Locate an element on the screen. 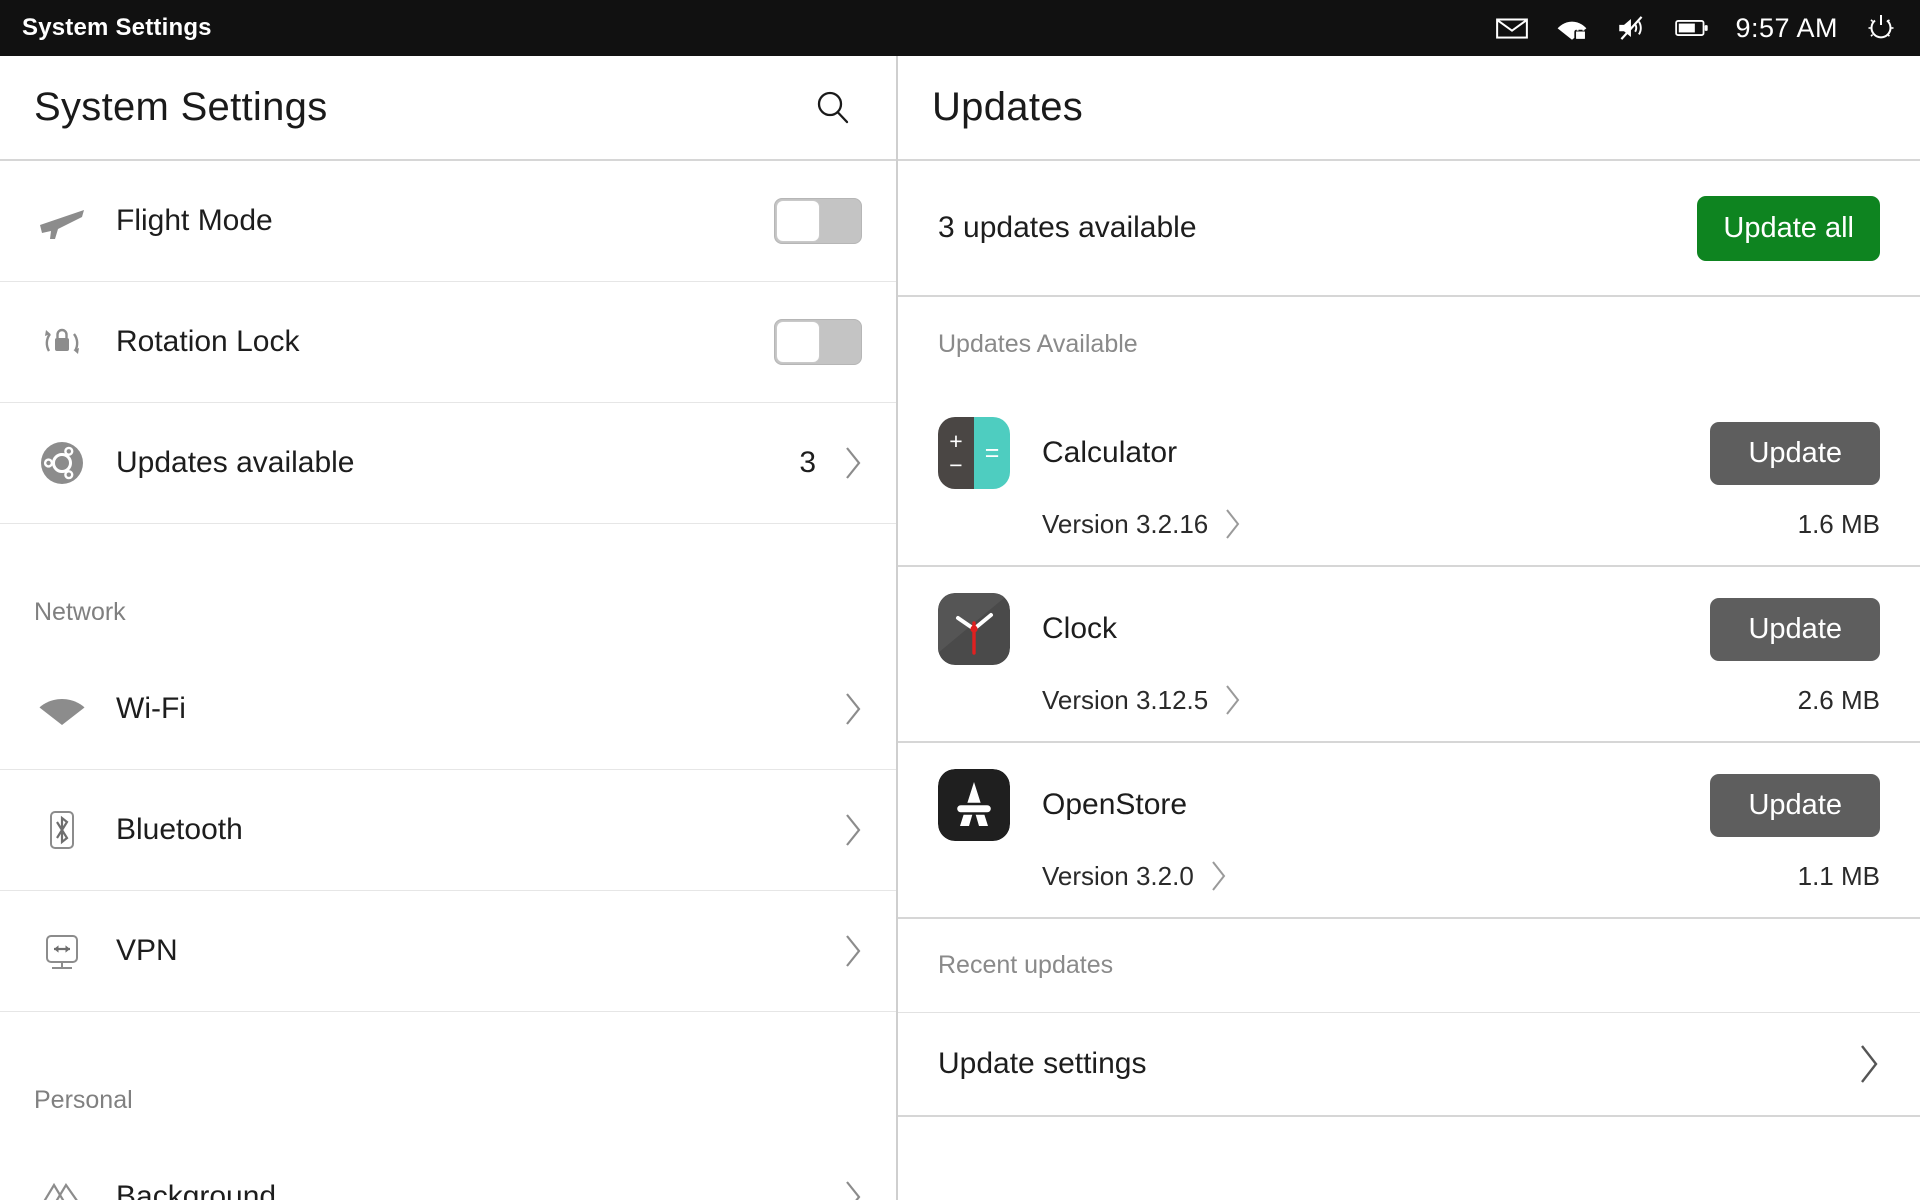 This screenshot has height=1200, width=1920. update-button-calculator: Update is located at coordinates (1795, 453).